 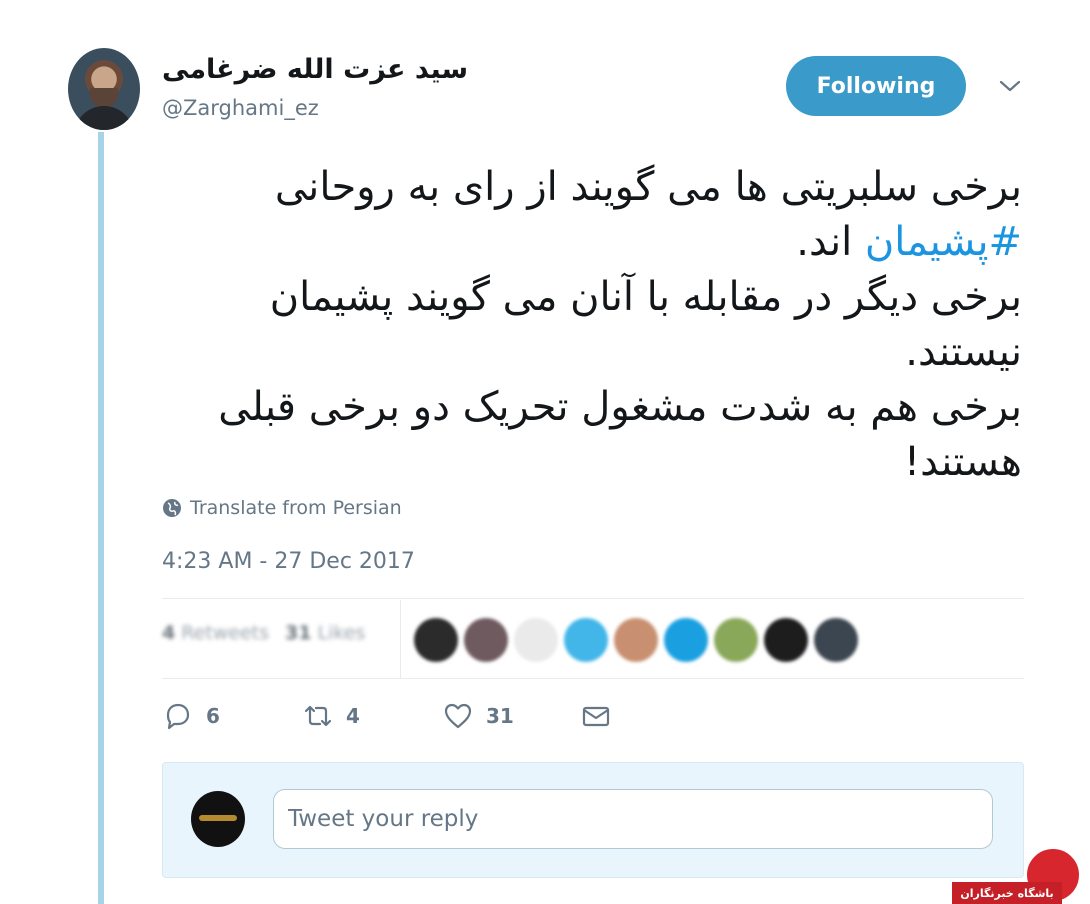 I want to click on retweet-count: 4, so click(x=353, y=716).